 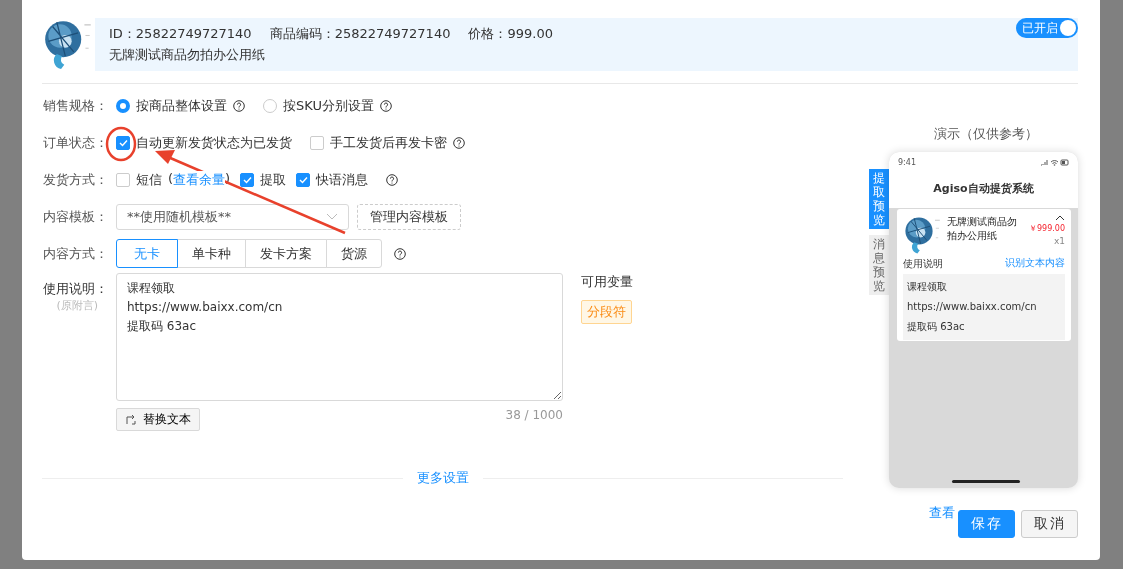 What do you see at coordinates (77, 305) in the screenshot?
I see `field-sublabel: (原附言)` at bounding box center [77, 305].